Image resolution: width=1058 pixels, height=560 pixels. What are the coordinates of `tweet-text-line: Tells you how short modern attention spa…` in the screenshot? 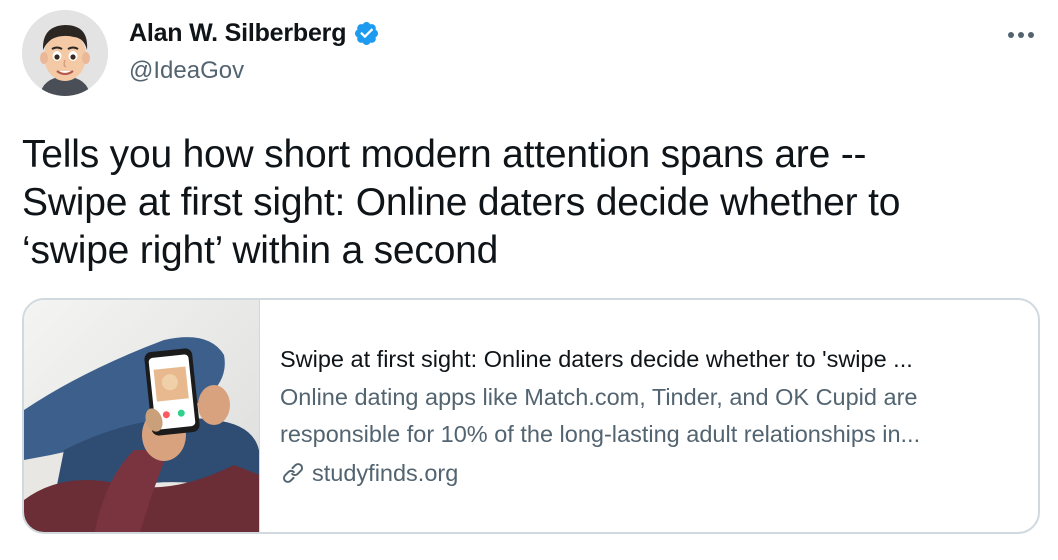 It's located at (444, 154).